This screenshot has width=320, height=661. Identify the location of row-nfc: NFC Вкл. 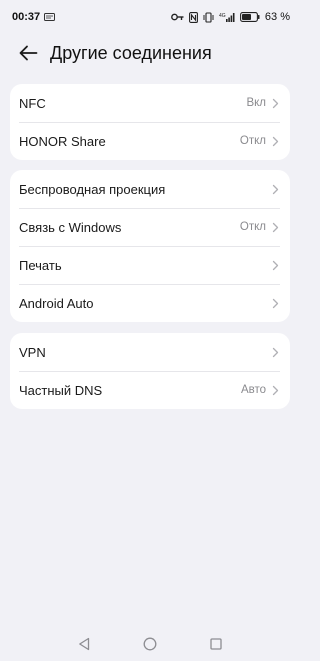
(150, 103).